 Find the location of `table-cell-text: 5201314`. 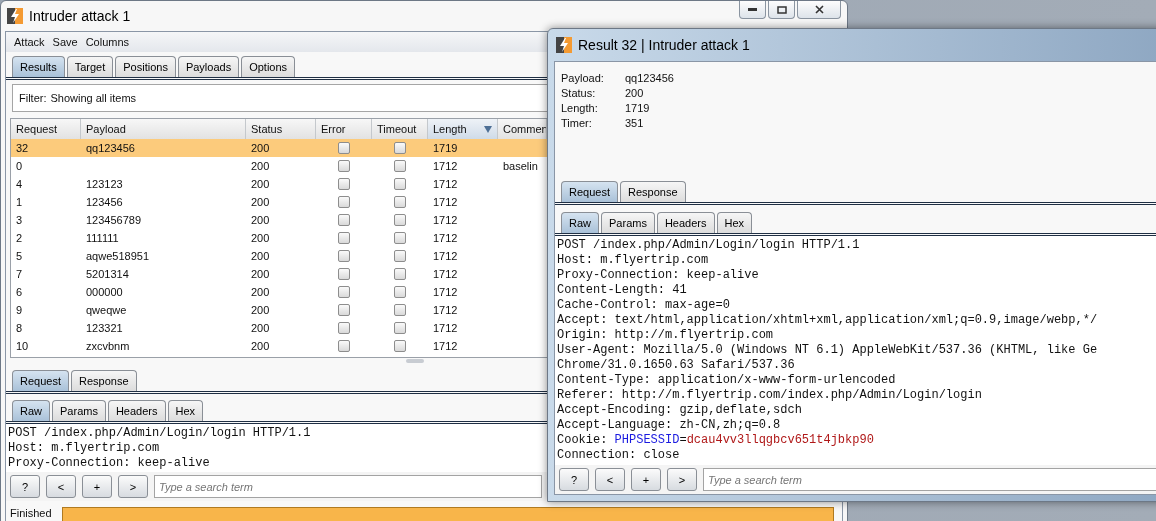

table-cell-text: 5201314 is located at coordinates (107, 274).